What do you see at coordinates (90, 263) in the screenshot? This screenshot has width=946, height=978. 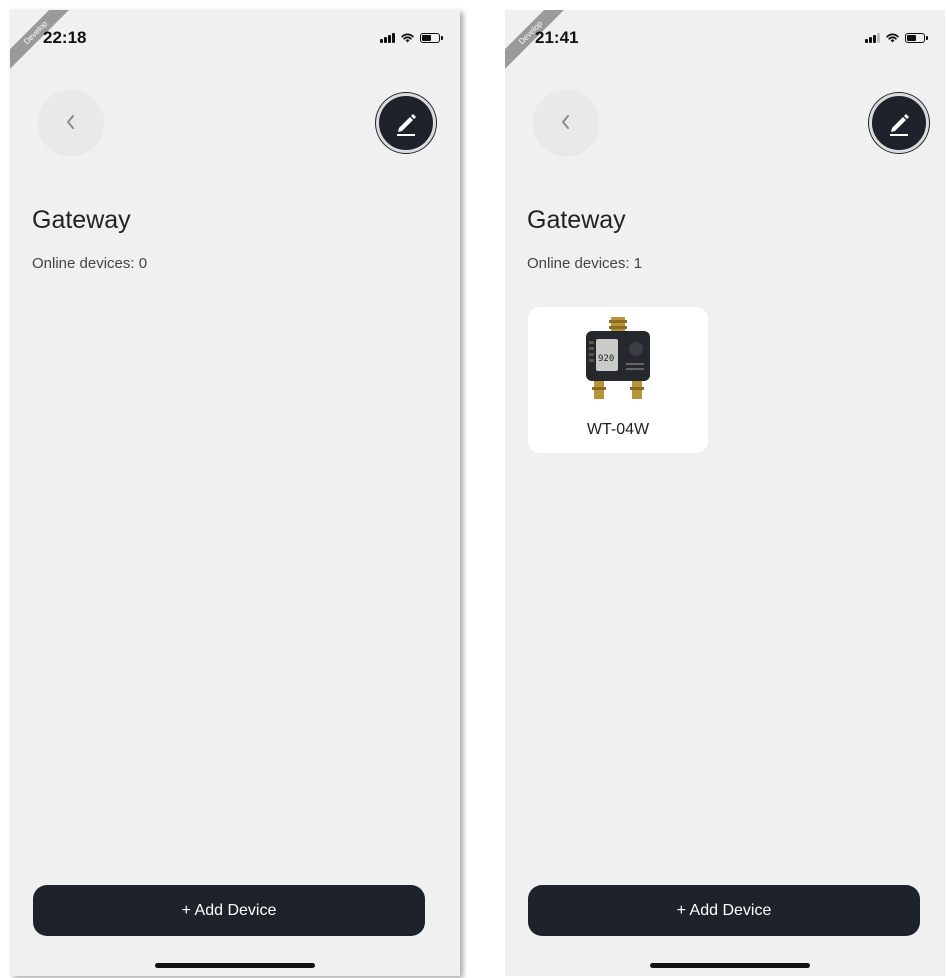 I see `online-devices-count: Online devices: 0` at bounding box center [90, 263].